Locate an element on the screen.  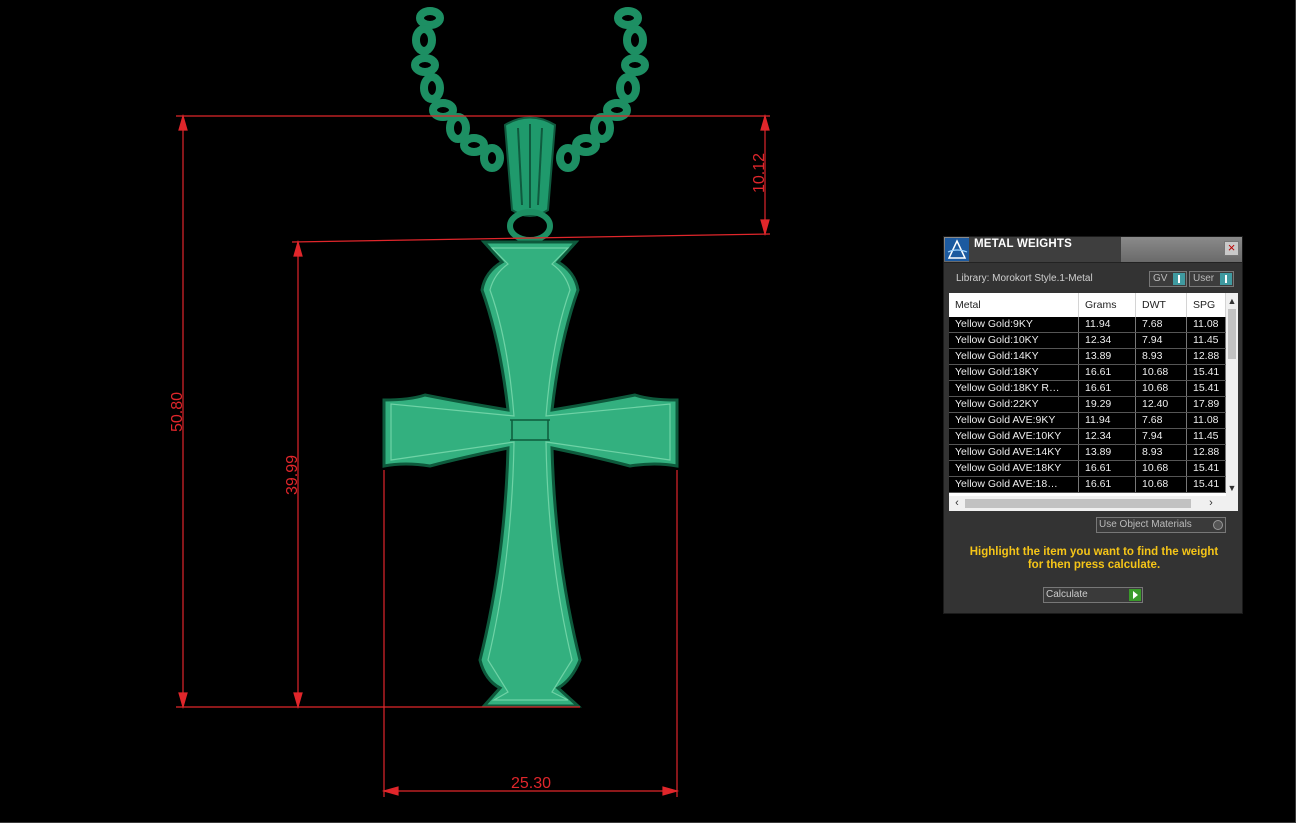
cell-metal: Yellow Gold AVE:9KY is located at coordinates (1014, 420).